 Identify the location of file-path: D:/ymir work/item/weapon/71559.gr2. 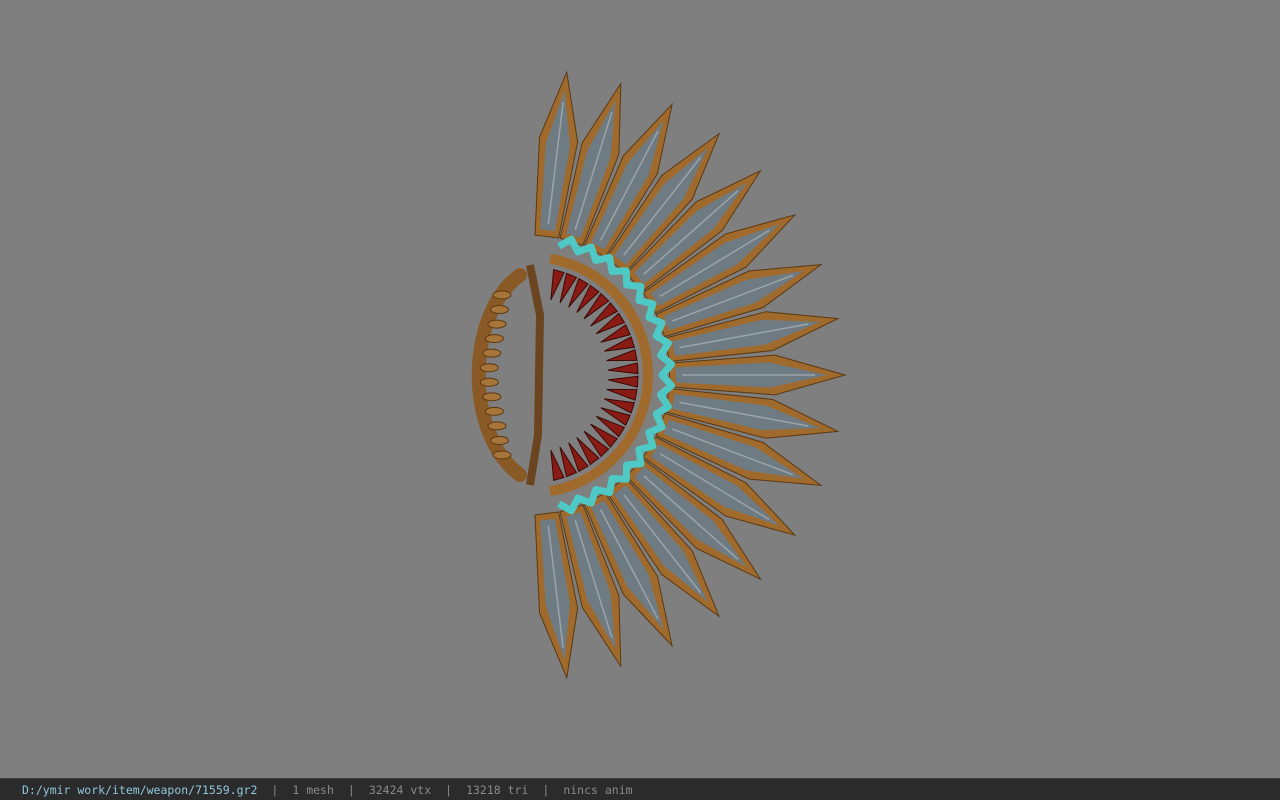
(140, 789).